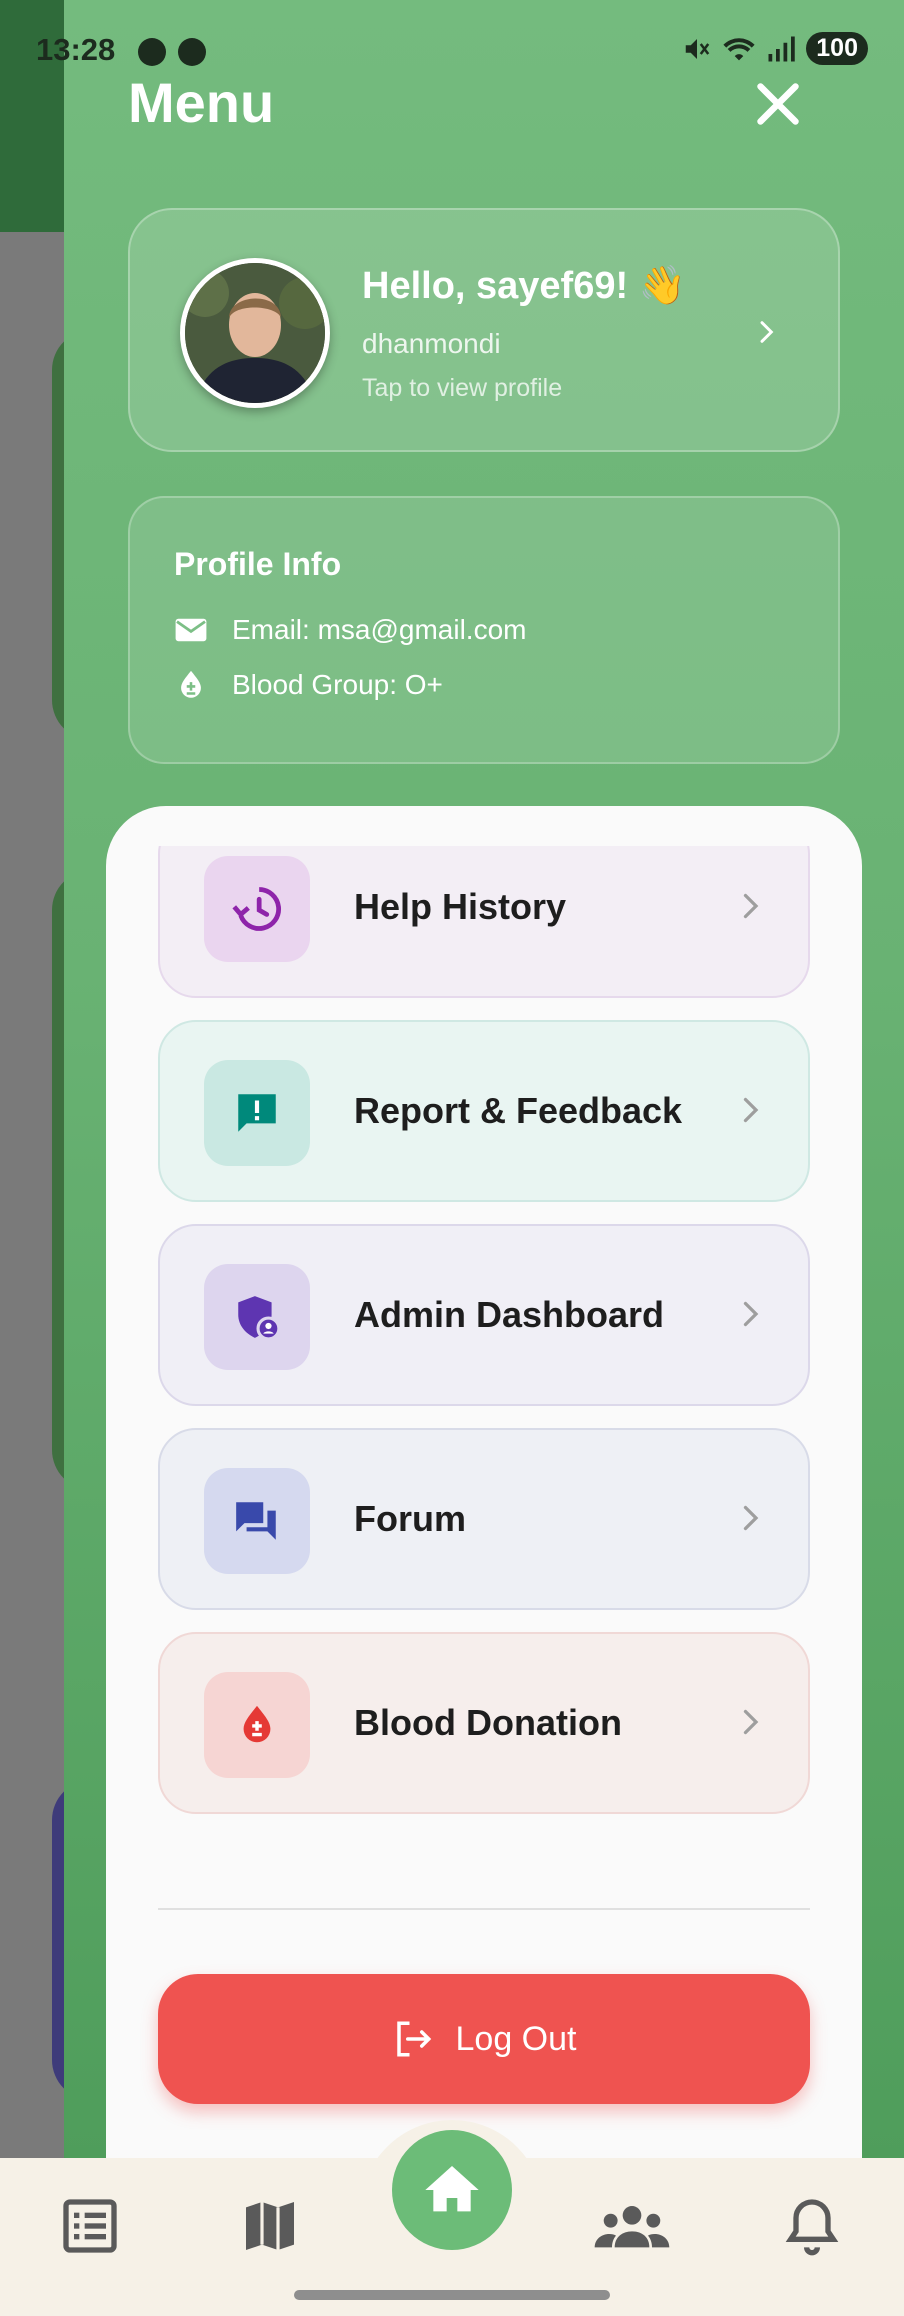 The width and height of the screenshot is (904, 2316). I want to click on nav-notifications, so click(812, 2226).